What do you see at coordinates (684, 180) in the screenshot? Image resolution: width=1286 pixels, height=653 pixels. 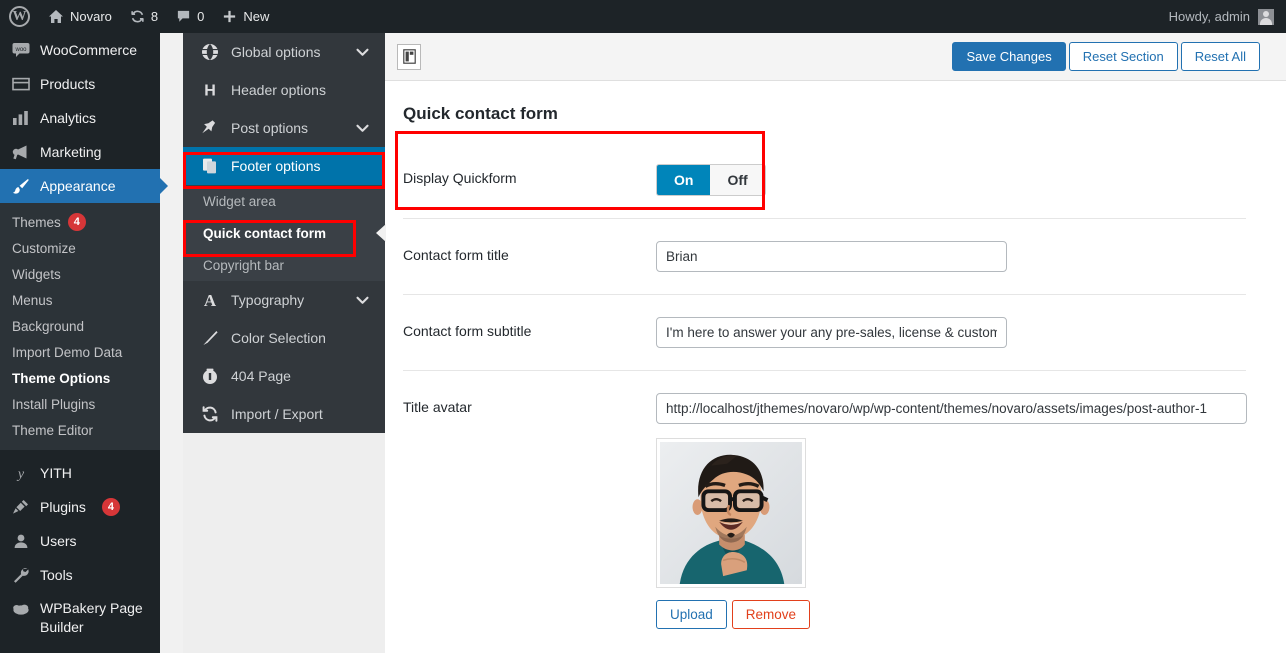 I see `toggle-on-option: On` at bounding box center [684, 180].